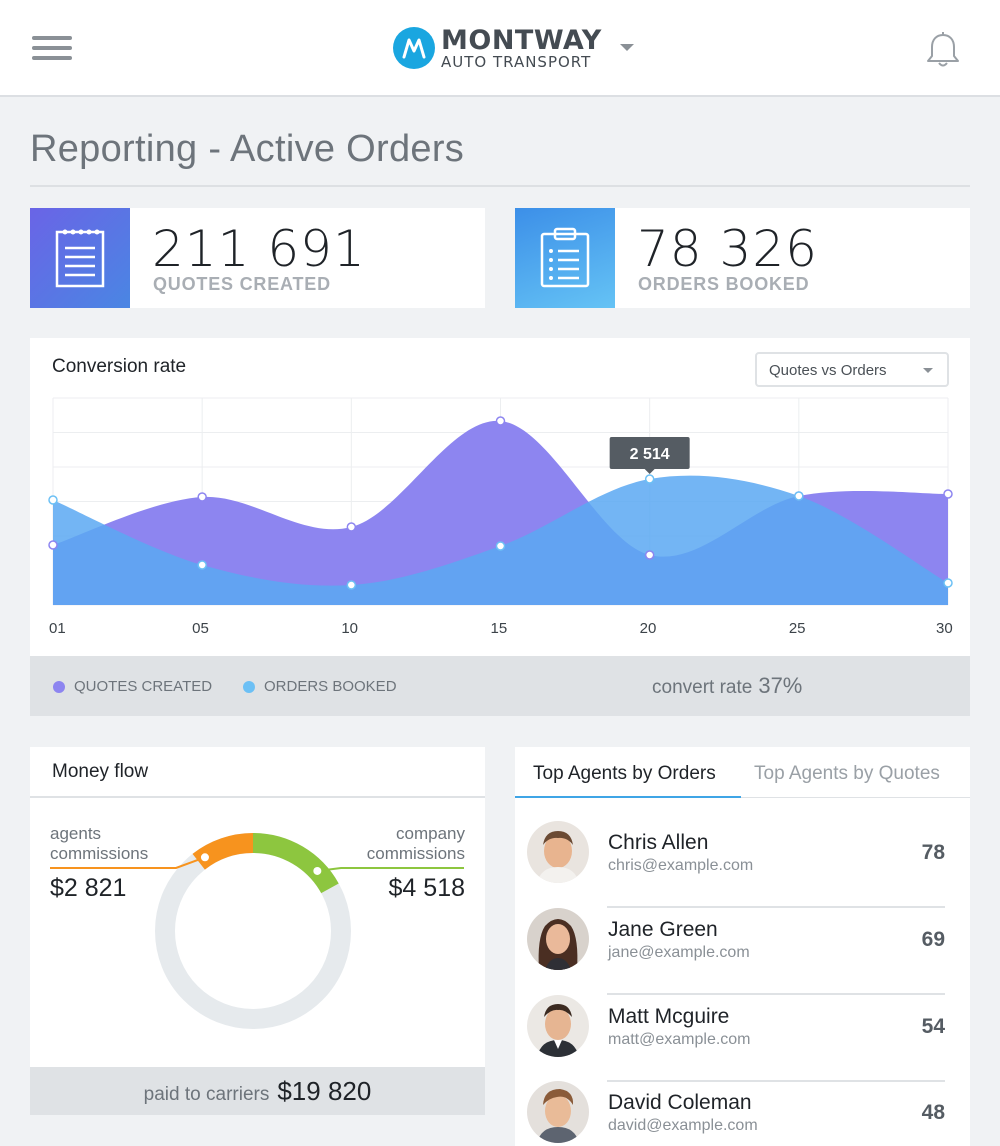 The width and height of the screenshot is (1000, 1146). Describe the element at coordinates (259, 249) in the screenshot. I see `quotes-created-value: 211 691` at that location.